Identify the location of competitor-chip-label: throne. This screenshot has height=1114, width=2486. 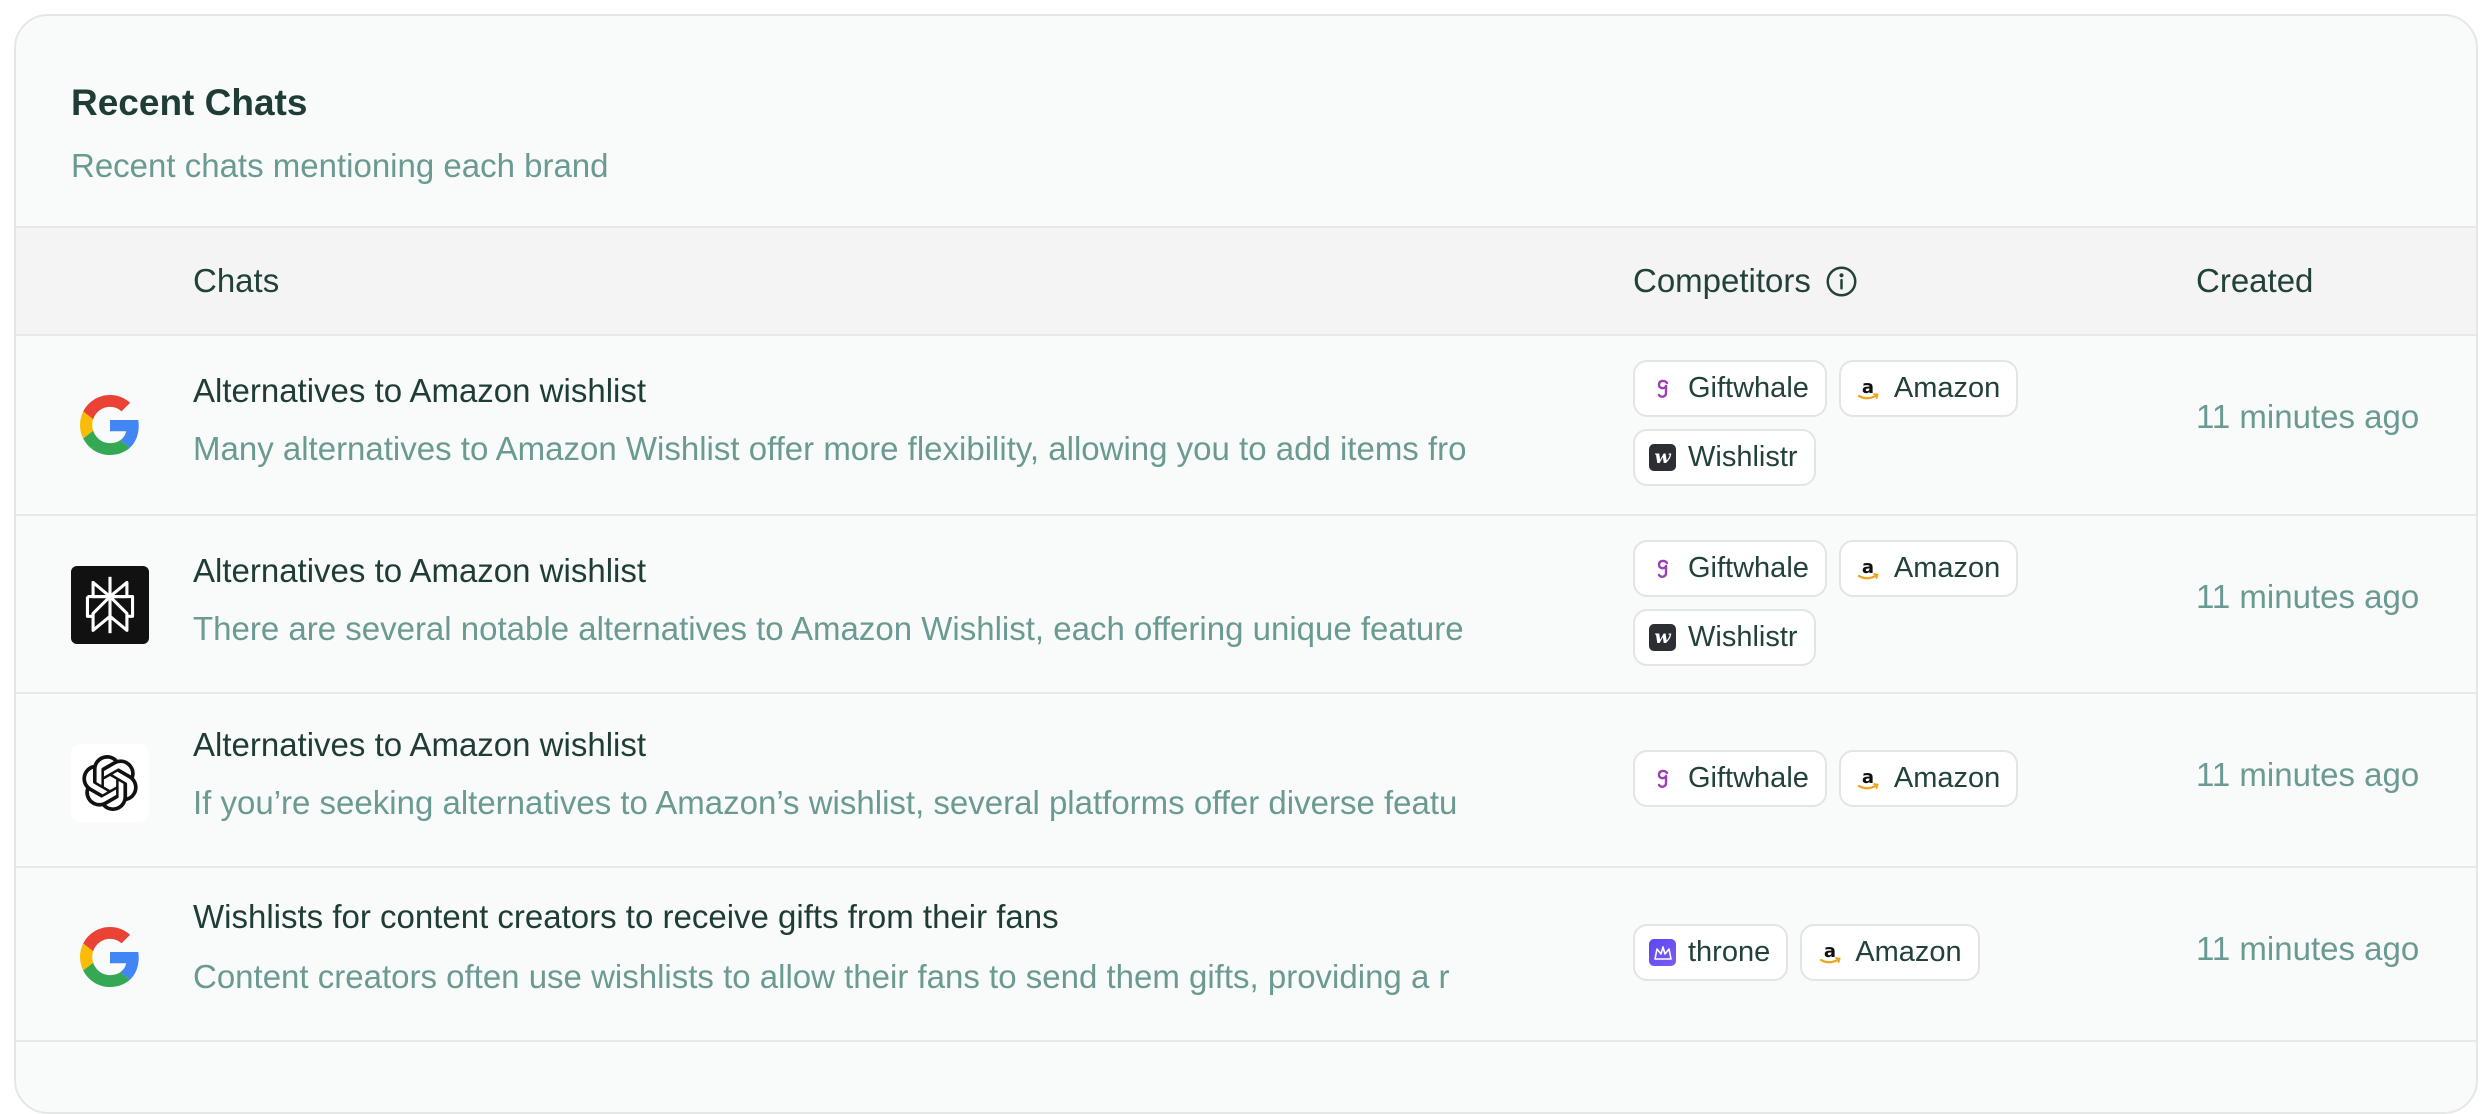
(1729, 952).